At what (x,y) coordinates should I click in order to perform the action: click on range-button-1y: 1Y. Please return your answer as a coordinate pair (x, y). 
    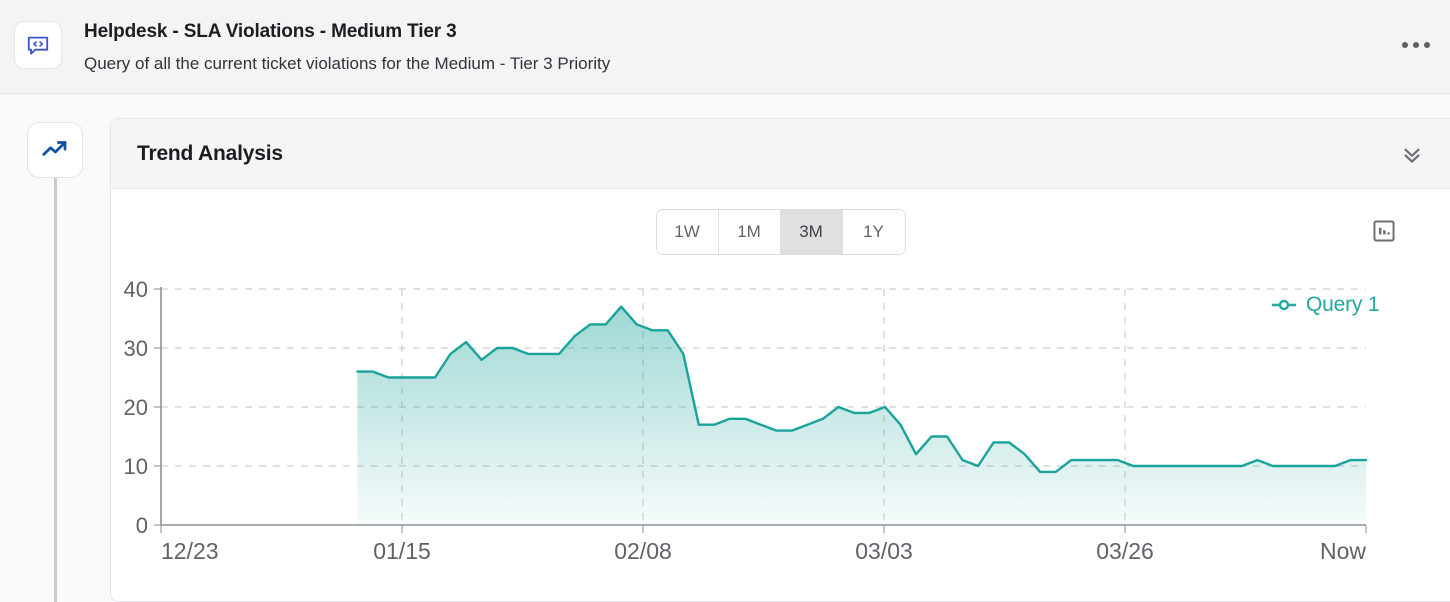
    Looking at the image, I should click on (873, 232).